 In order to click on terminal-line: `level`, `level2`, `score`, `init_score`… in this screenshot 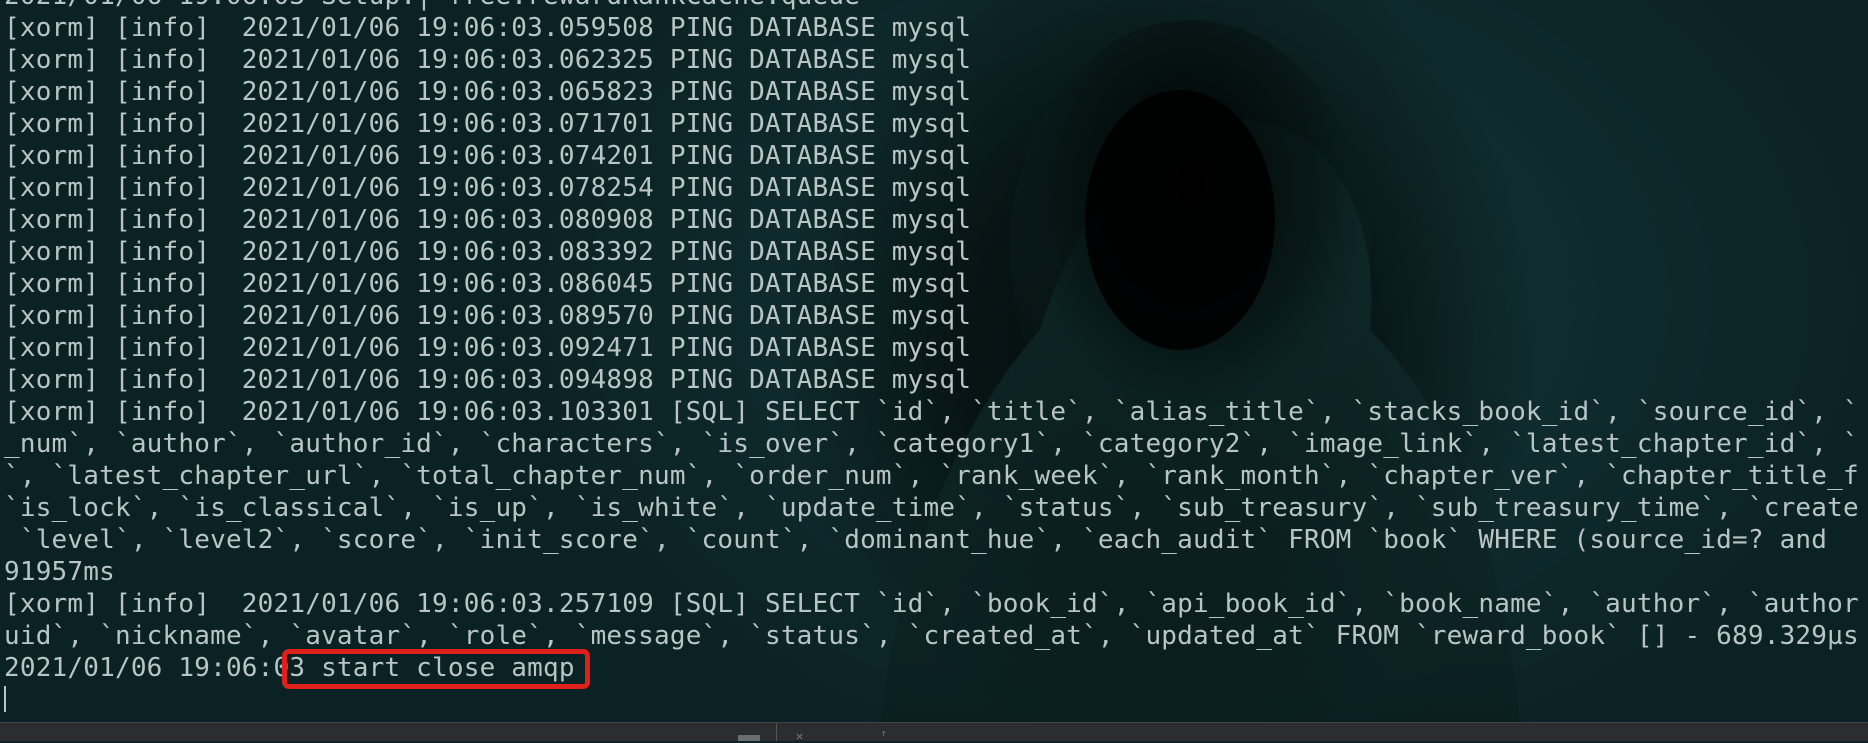, I will do `click(923, 540)`.